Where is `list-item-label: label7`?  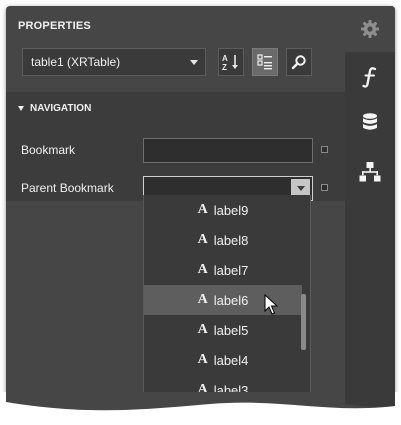 list-item-label: label7 is located at coordinates (231, 270).